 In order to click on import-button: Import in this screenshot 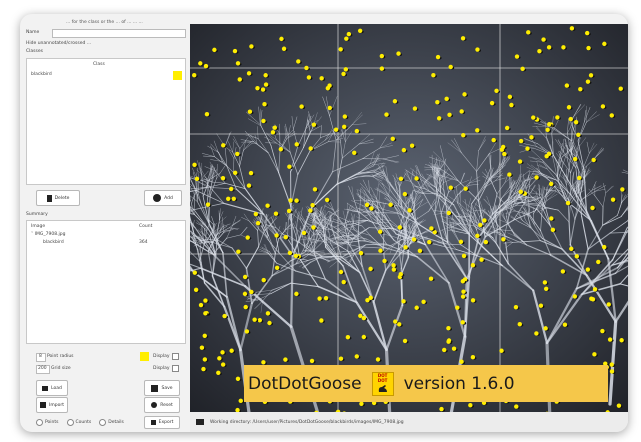, I will do `click(52, 405)`.